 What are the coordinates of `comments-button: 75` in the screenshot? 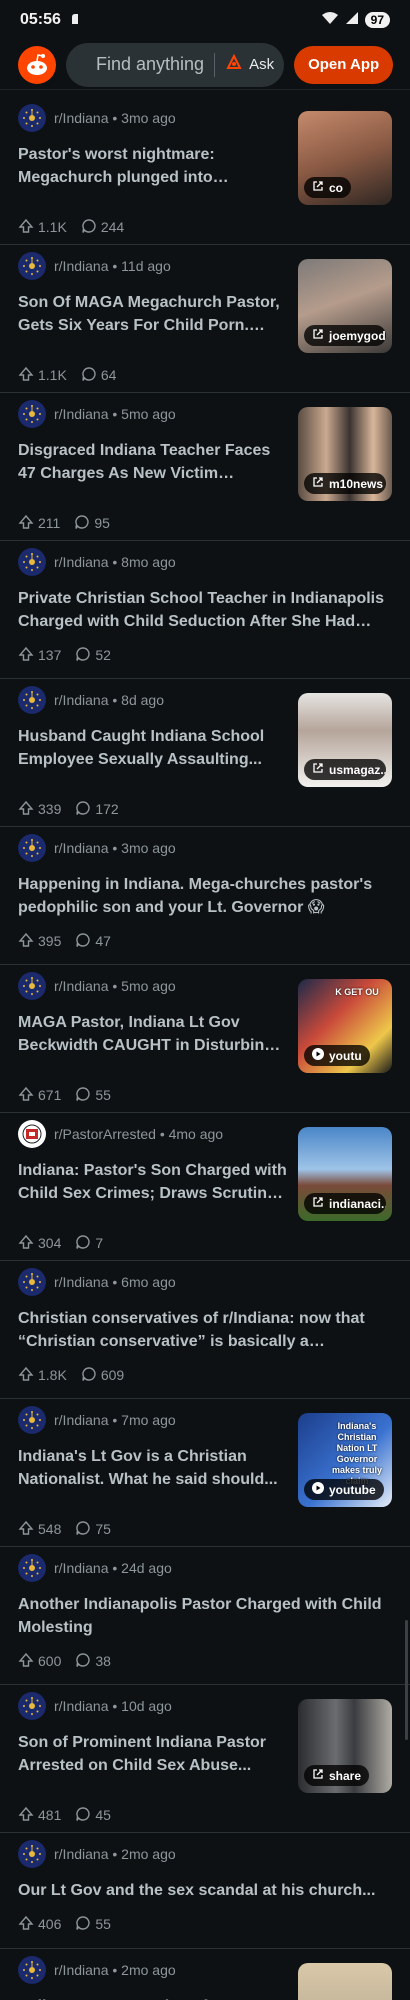 It's located at (93, 1529).